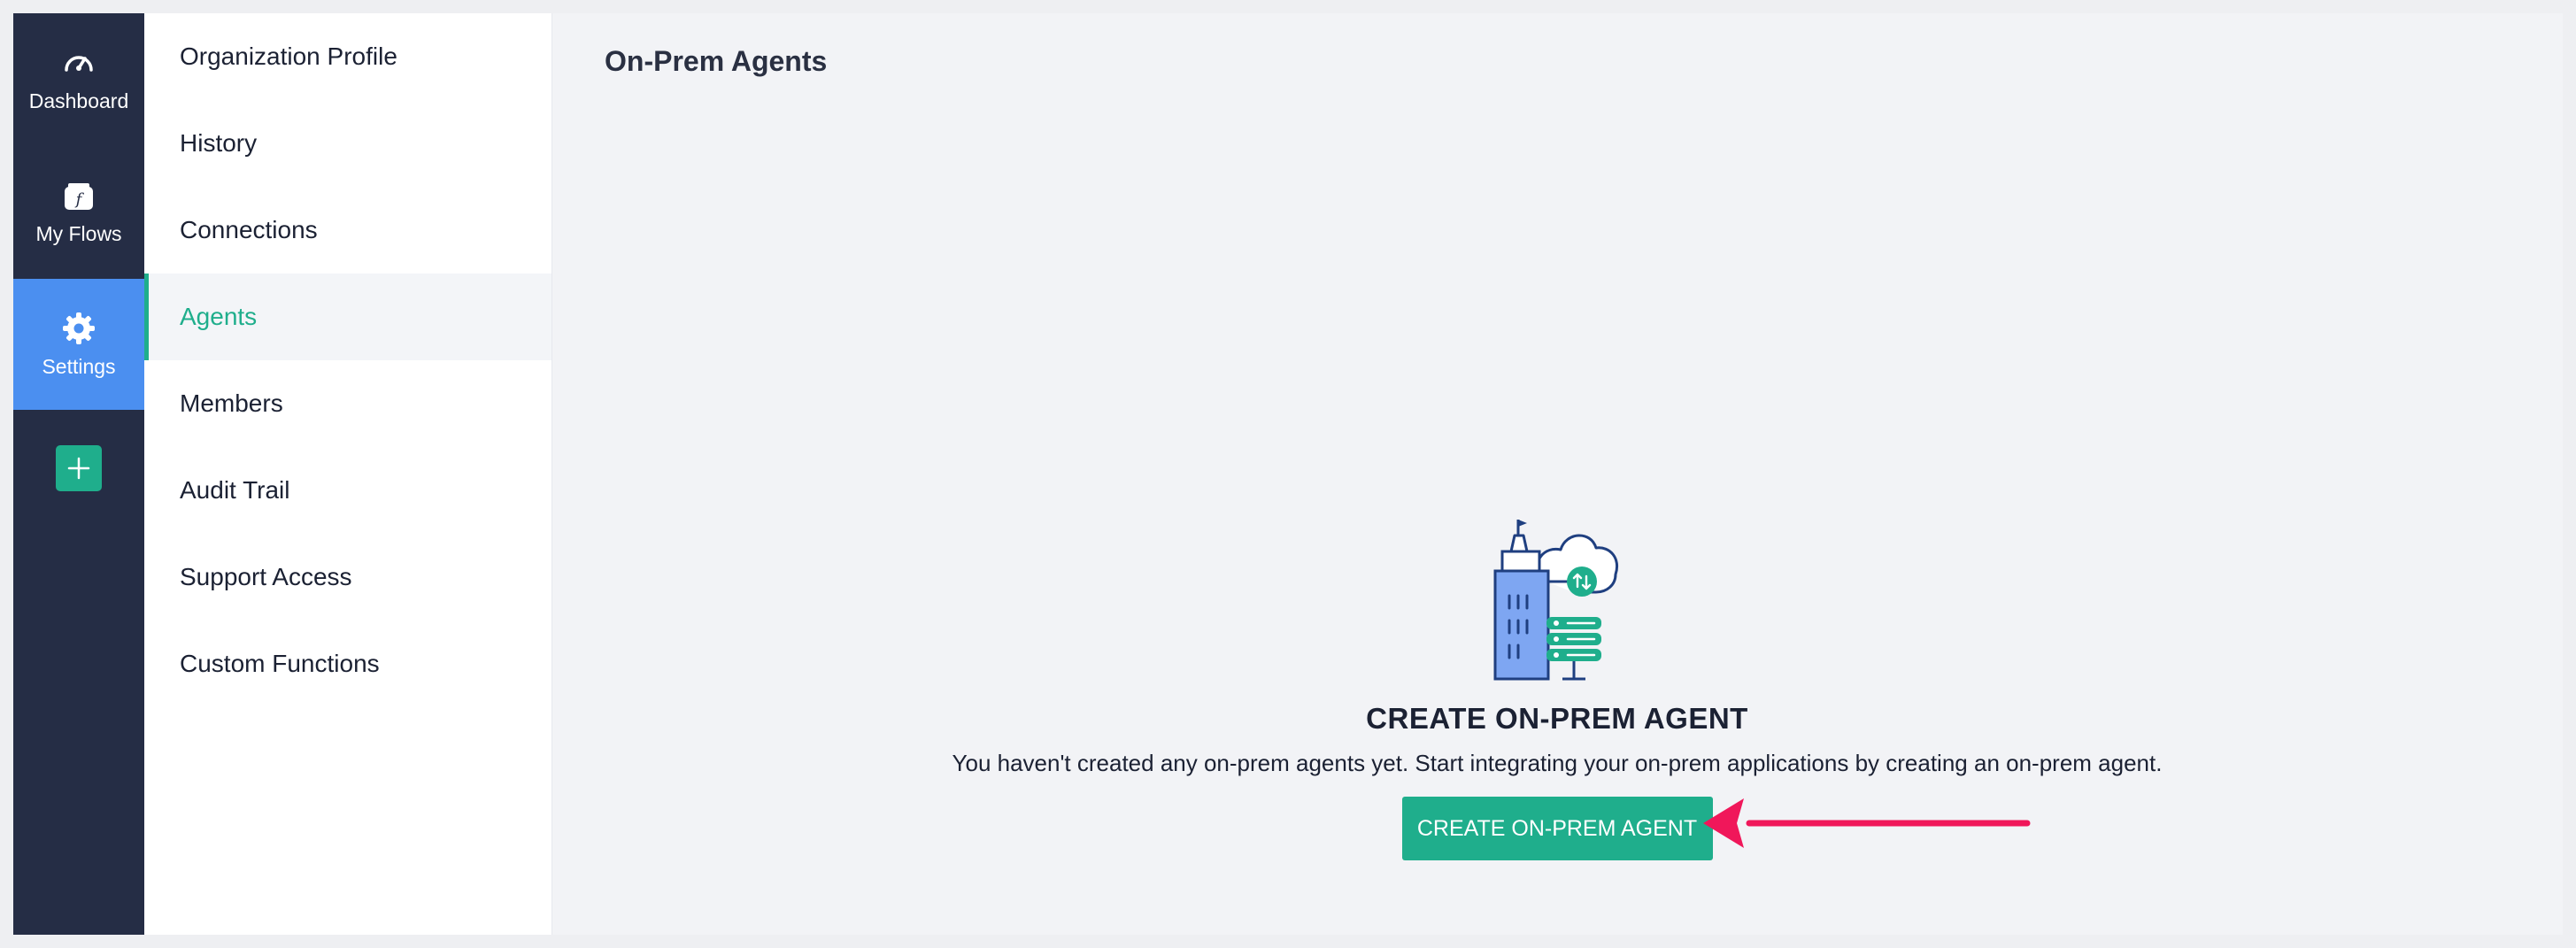  I want to click on menu-item-members: Members, so click(347, 403).